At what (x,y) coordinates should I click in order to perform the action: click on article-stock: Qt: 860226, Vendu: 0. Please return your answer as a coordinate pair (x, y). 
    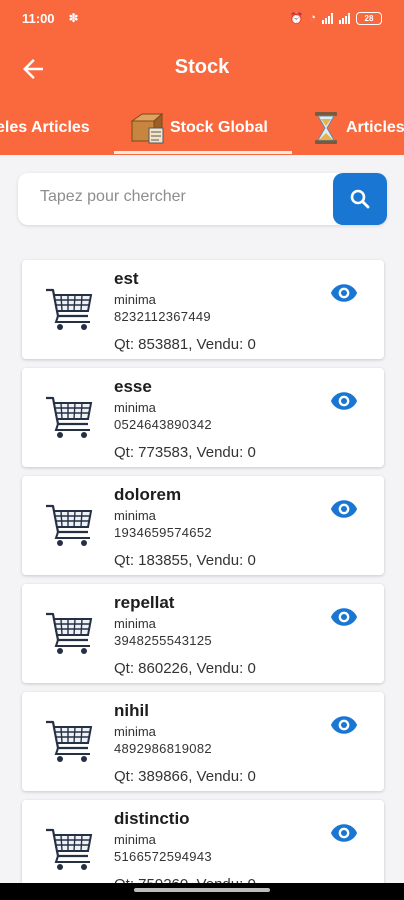
    Looking at the image, I should click on (185, 668).